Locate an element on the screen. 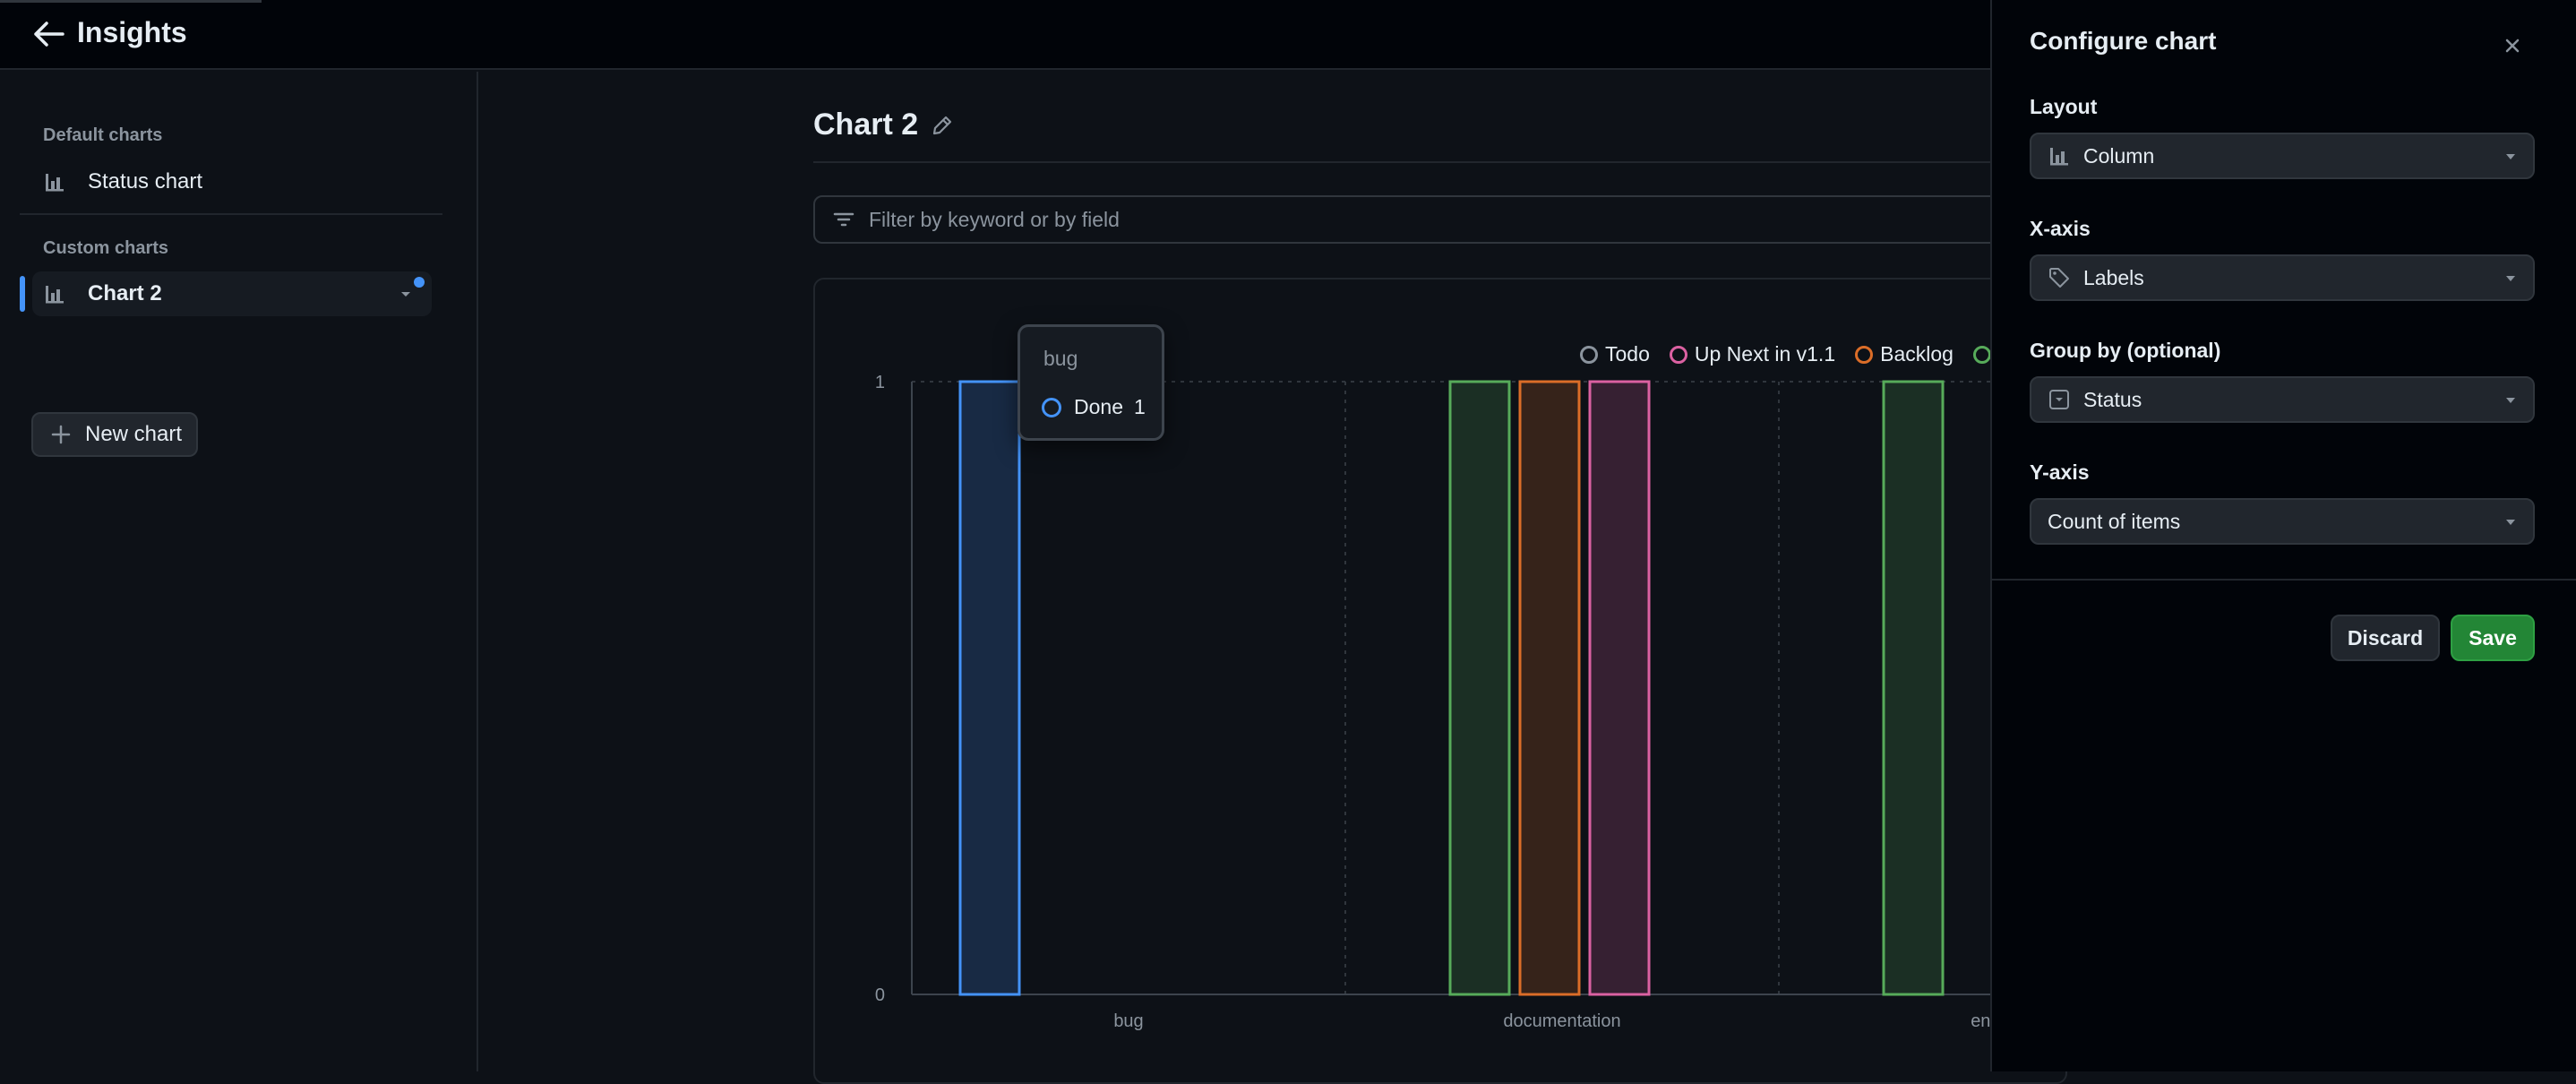  save-button: Save is located at coordinates (2493, 638).